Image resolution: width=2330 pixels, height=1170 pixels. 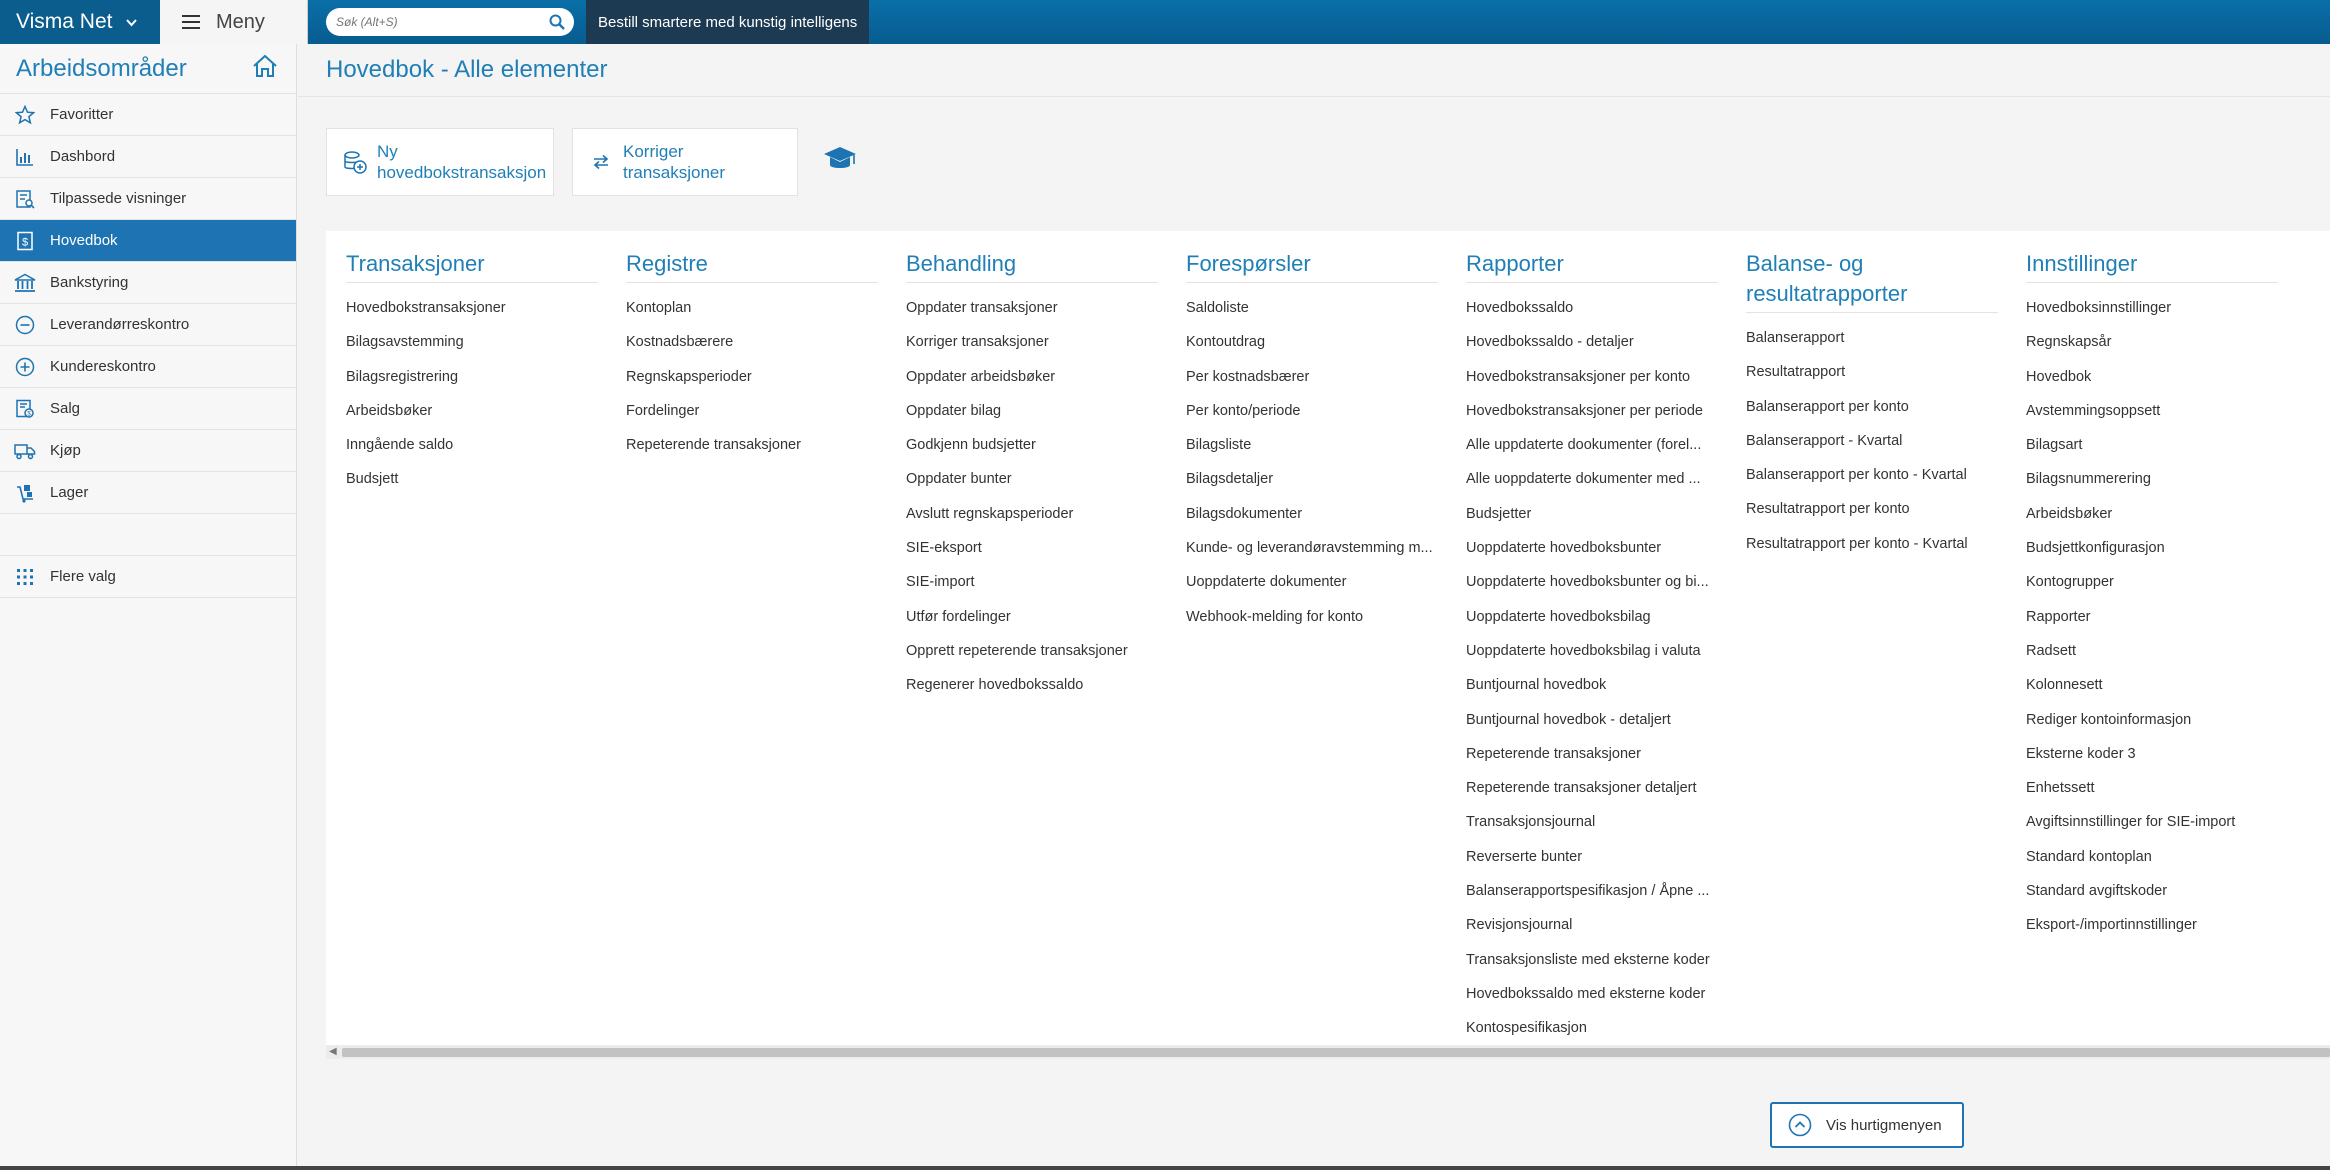 What do you see at coordinates (1592, 617) in the screenshot?
I see `menu-link: Uoppdaterte hovedboksbilag` at bounding box center [1592, 617].